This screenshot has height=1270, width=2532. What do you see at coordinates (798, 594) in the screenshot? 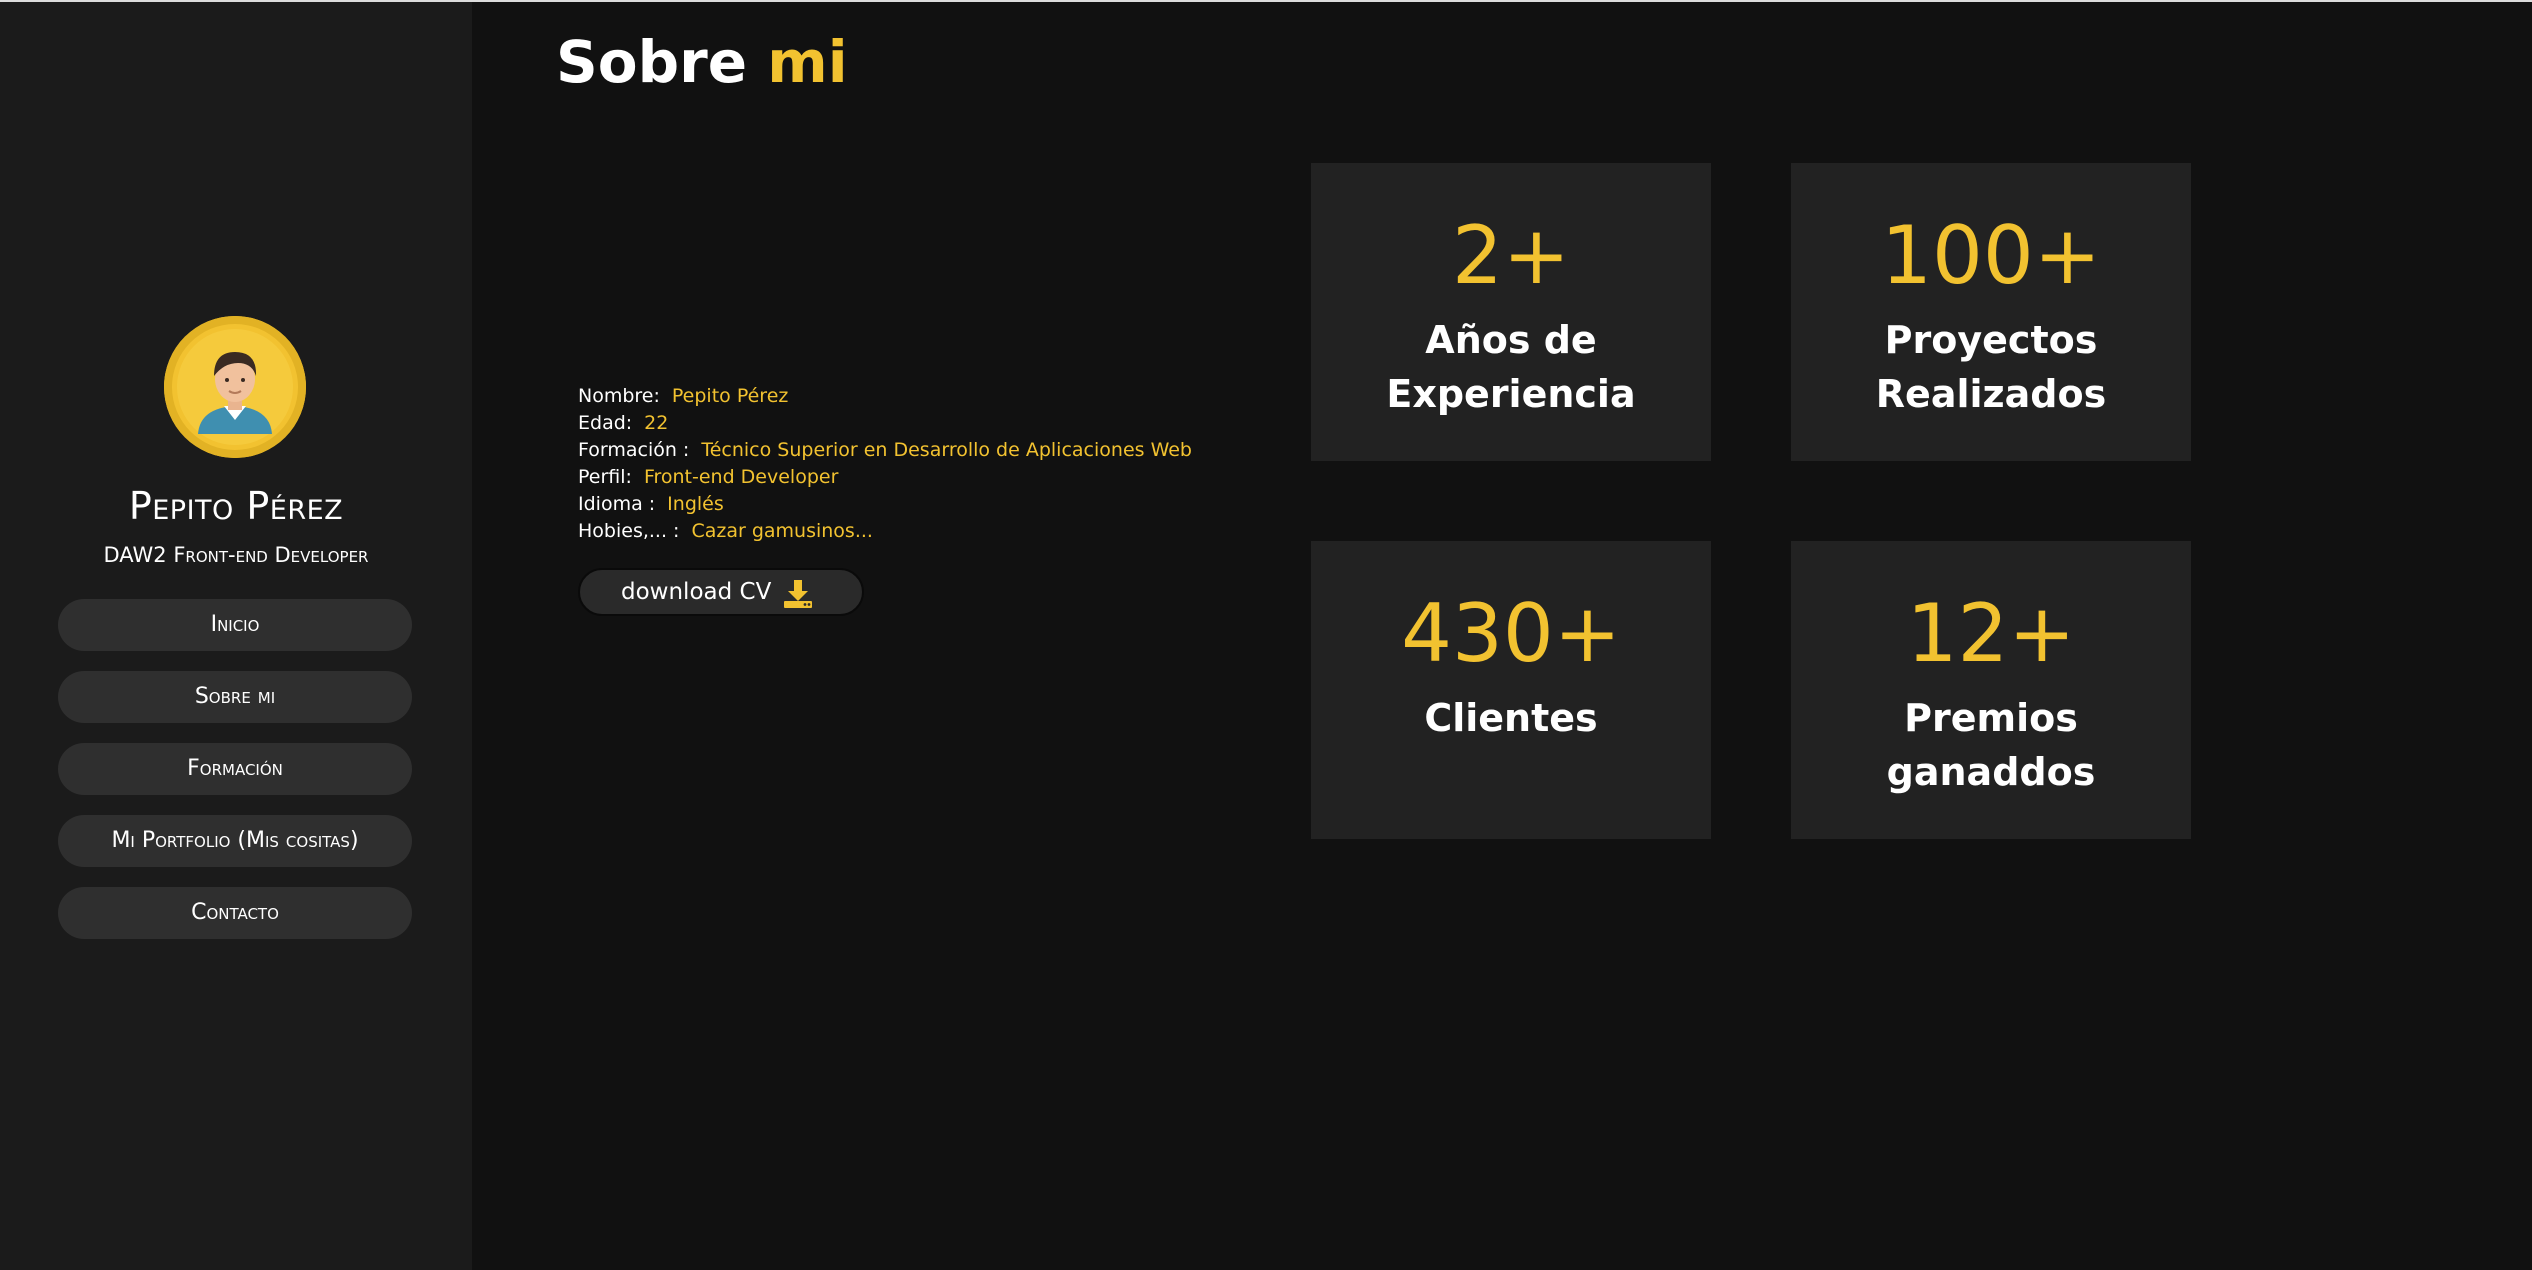
I see `download-icon` at bounding box center [798, 594].